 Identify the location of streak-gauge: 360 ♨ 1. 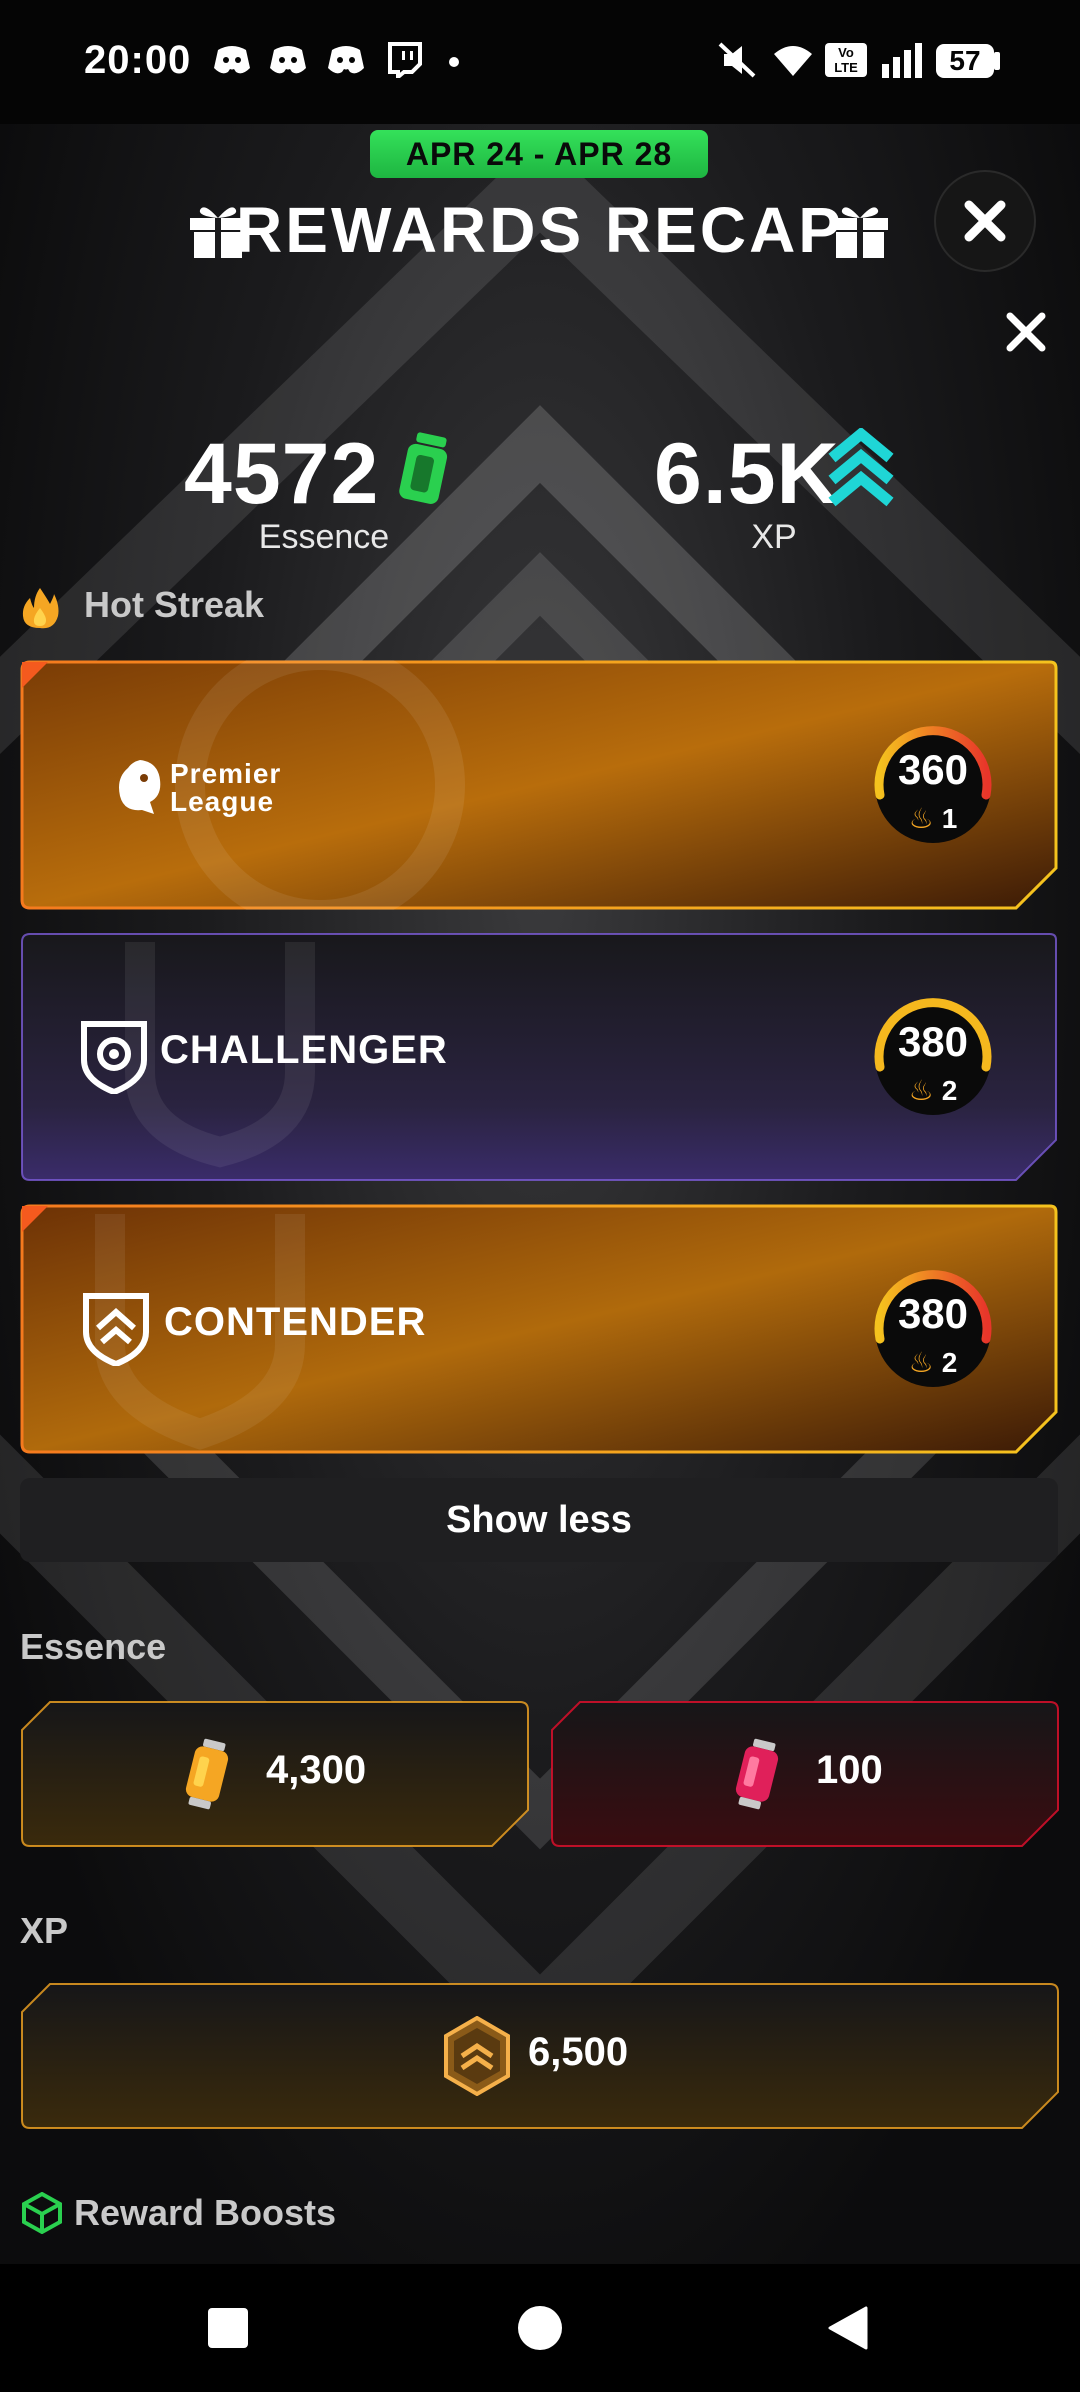
(933, 785).